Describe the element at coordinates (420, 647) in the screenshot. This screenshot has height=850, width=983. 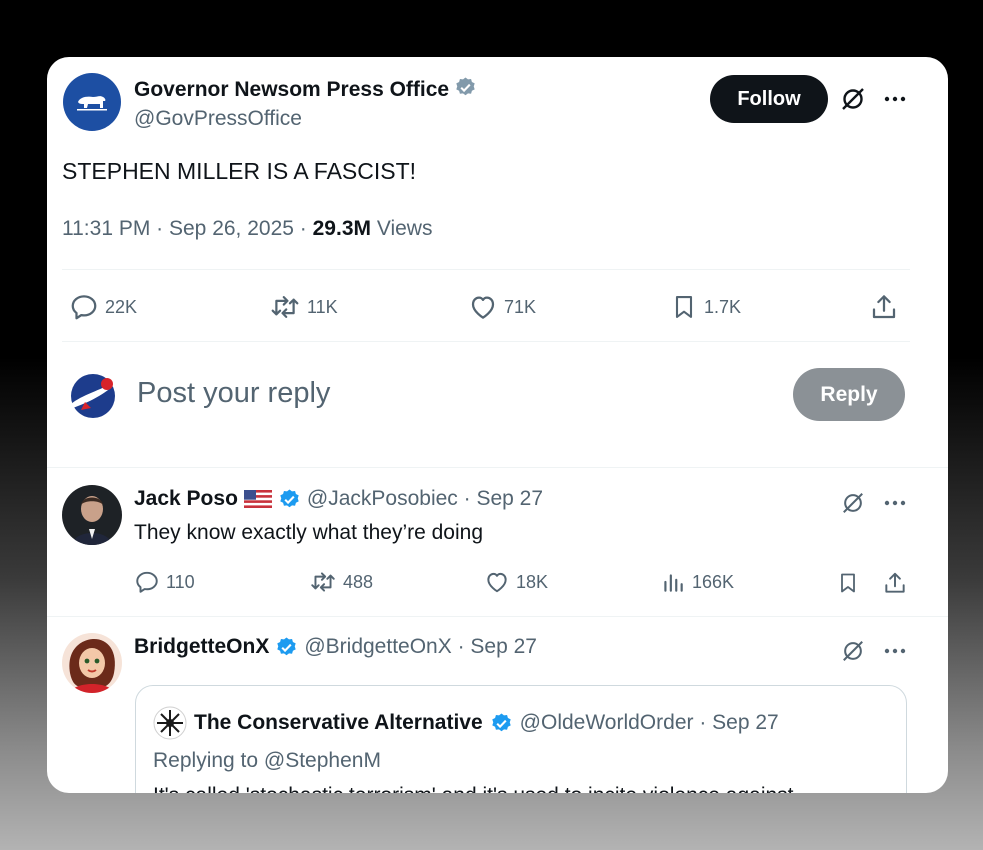
I see `reply-handle-date: @BridgetteOnX · Sep 27` at that location.